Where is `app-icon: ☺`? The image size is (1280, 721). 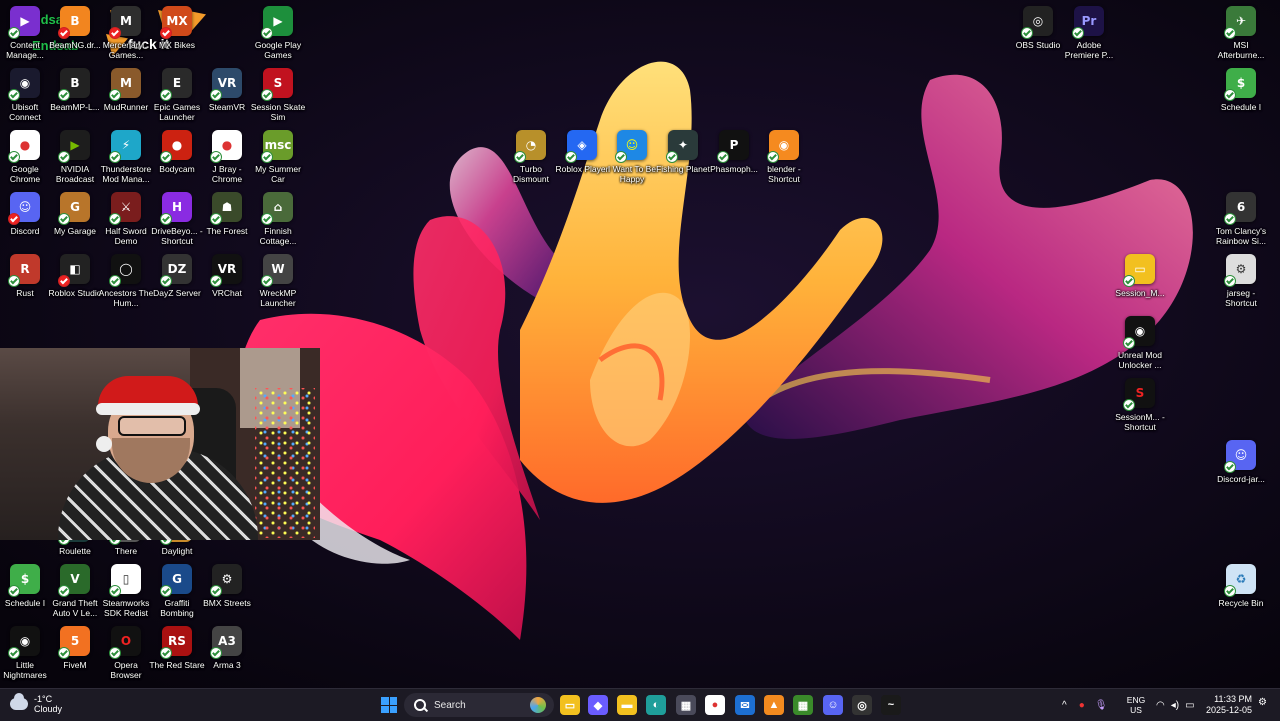
app-icon: ☺ is located at coordinates (1240, 456).